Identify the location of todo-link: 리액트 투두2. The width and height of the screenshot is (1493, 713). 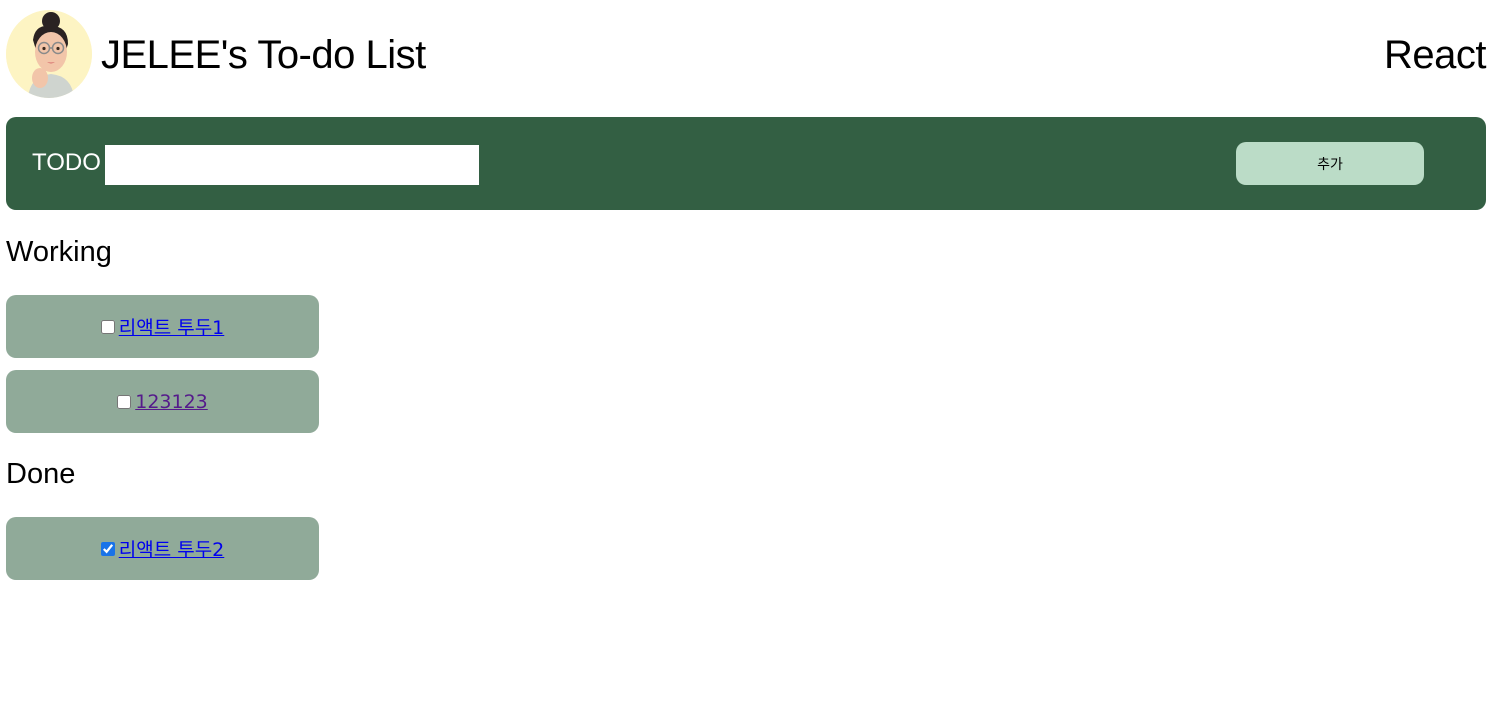
(172, 548).